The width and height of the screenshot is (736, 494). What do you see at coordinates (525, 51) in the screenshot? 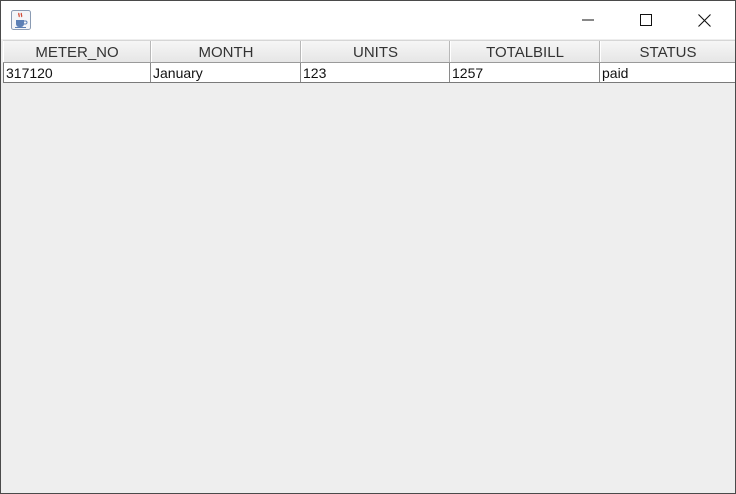
I see `column-header-totalbill: TOTALBILL` at bounding box center [525, 51].